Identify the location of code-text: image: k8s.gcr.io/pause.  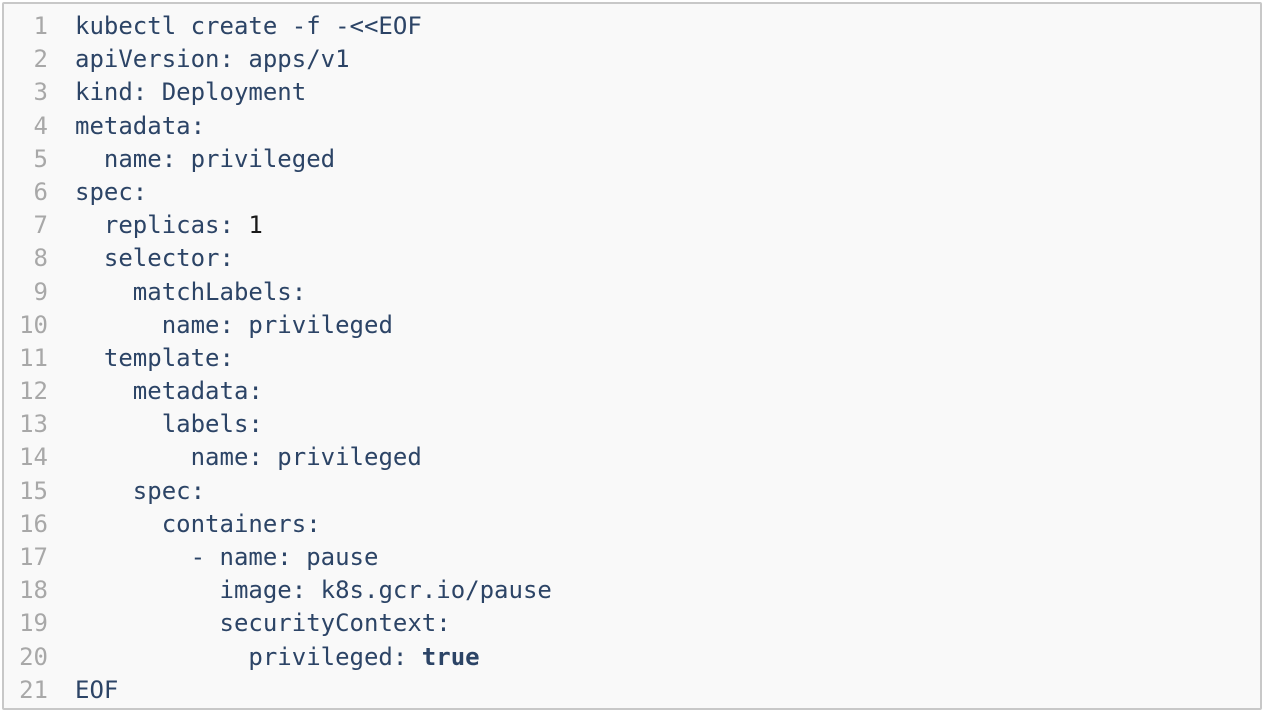
(667, 590).